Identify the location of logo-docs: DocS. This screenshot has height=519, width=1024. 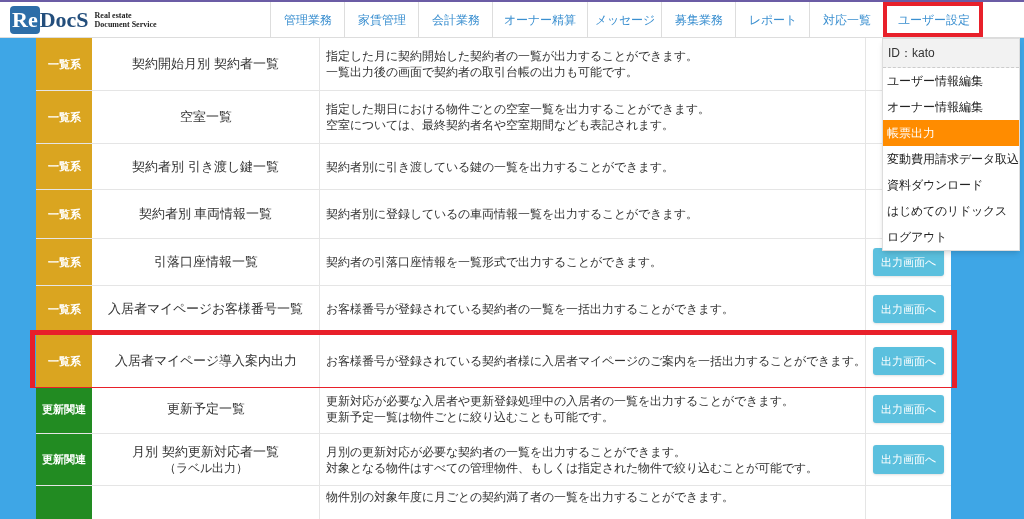
(64, 19).